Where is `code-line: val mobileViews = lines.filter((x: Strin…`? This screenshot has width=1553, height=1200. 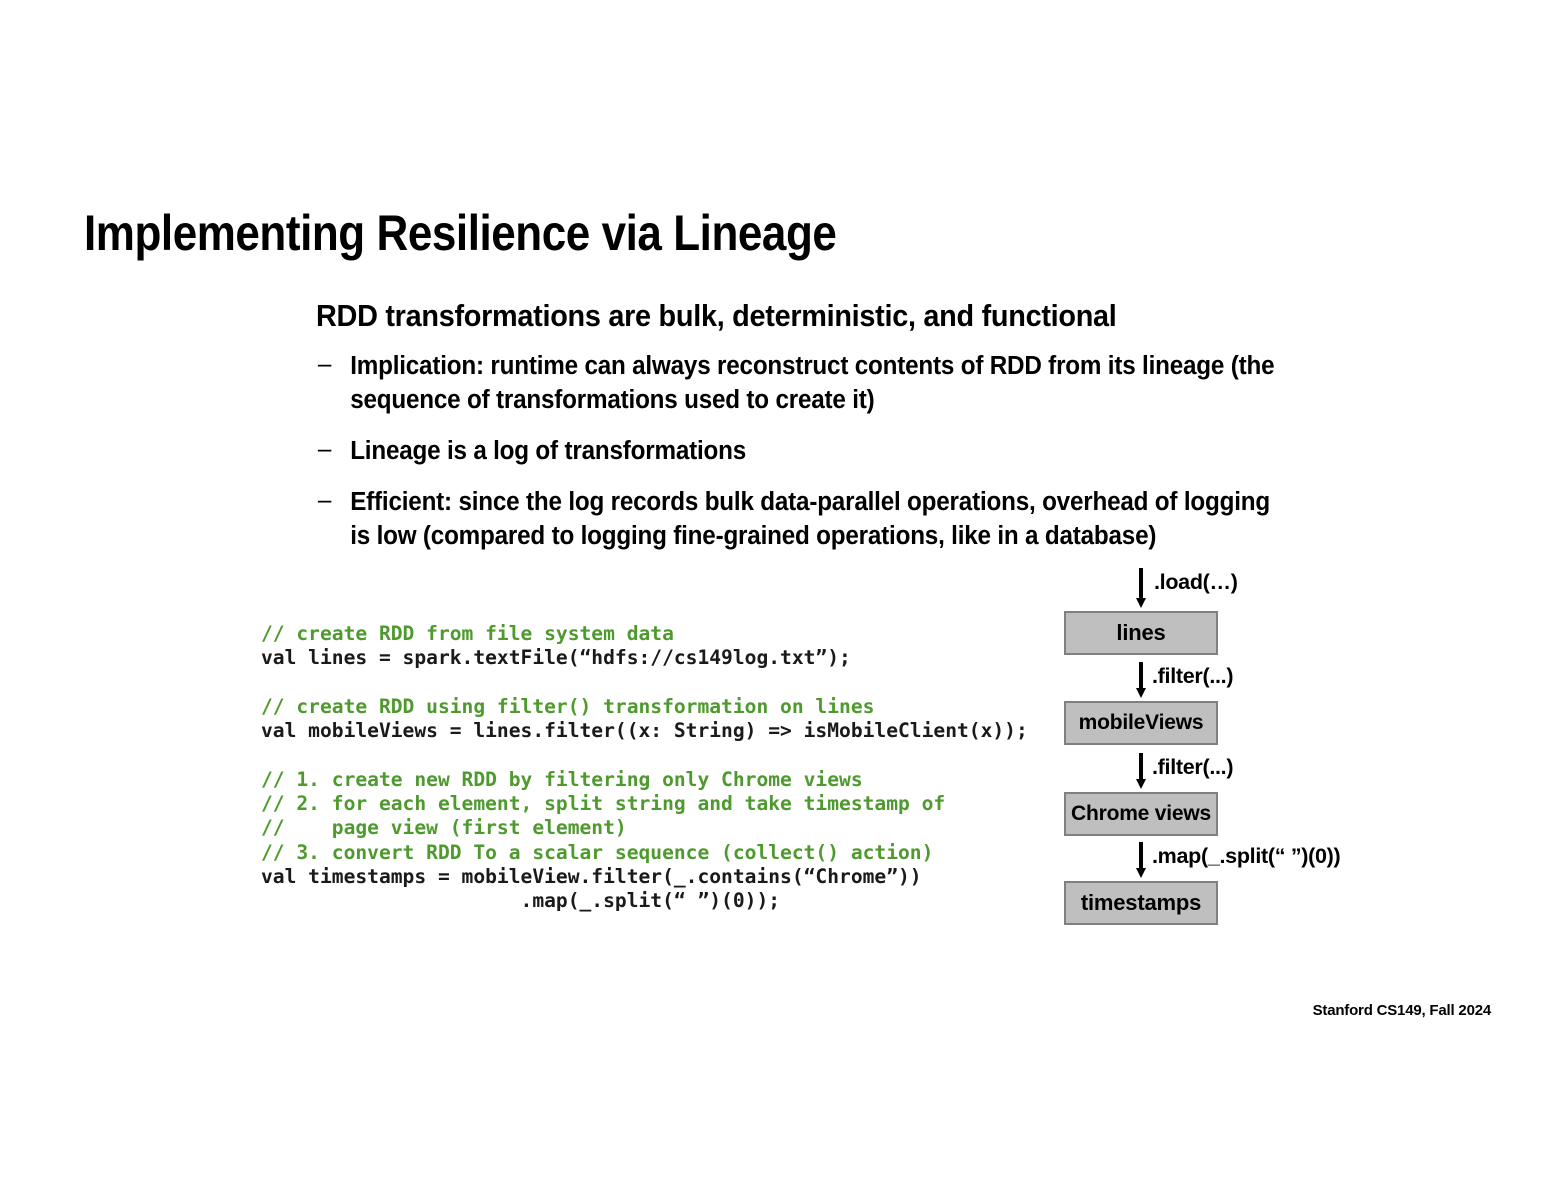 code-line: val mobileViews = lines.filter((x: Strin… is located at coordinates (644, 731).